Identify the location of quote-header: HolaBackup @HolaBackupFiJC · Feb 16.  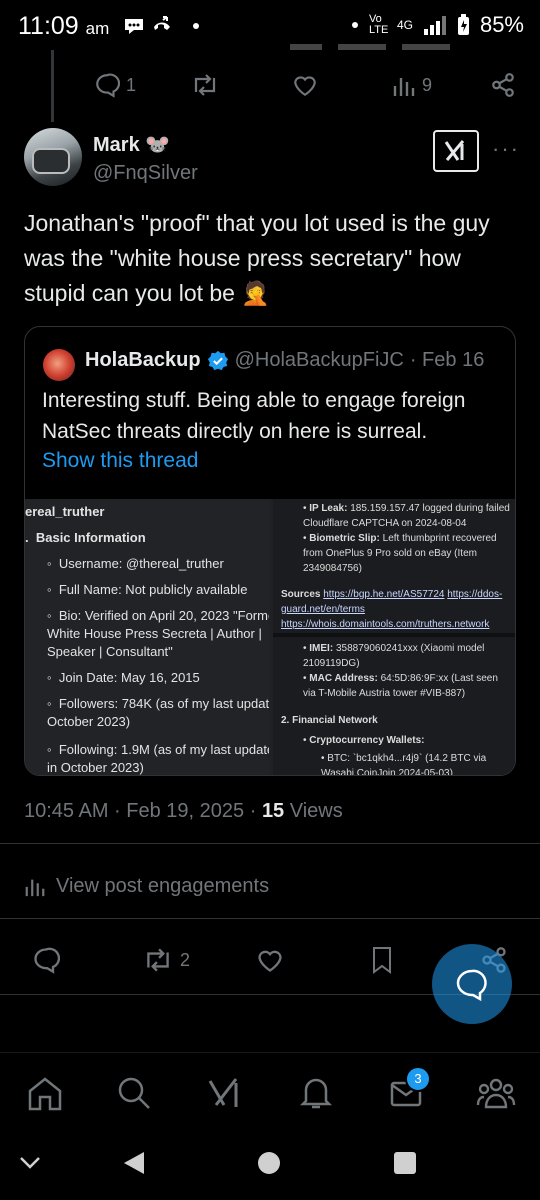
(285, 360).